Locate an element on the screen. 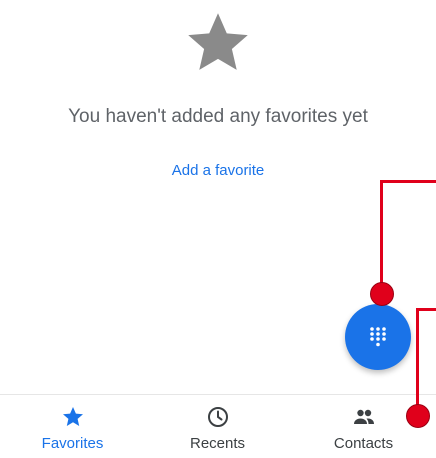  dialpad-icon is located at coordinates (378, 337).